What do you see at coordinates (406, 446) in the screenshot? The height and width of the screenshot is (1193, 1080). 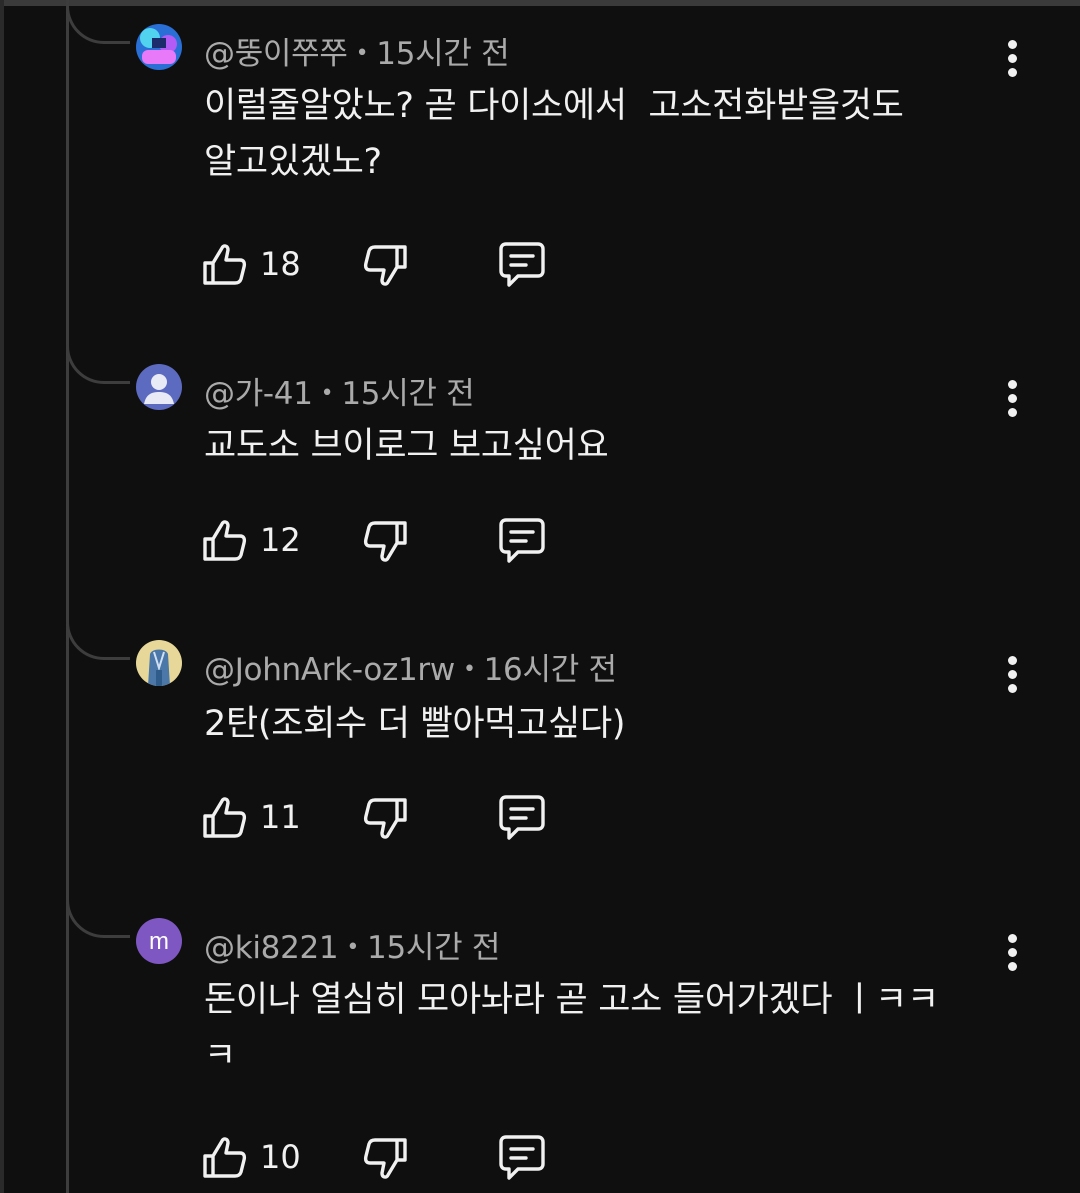 I see `comment-text: 교도소 브이로그 보고싶어요` at bounding box center [406, 446].